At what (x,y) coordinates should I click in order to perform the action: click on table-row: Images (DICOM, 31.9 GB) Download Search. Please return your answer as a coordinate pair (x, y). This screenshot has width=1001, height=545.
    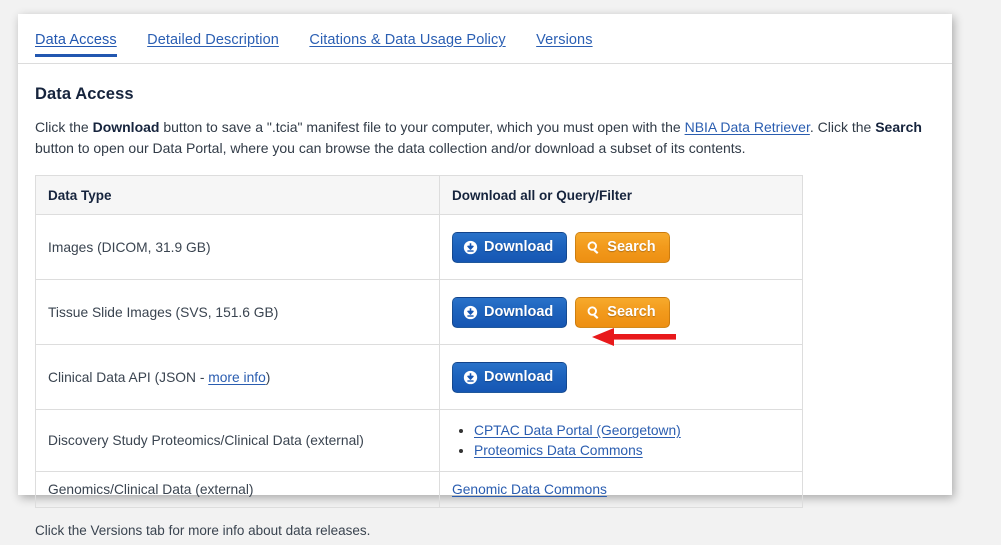
    Looking at the image, I should click on (419, 247).